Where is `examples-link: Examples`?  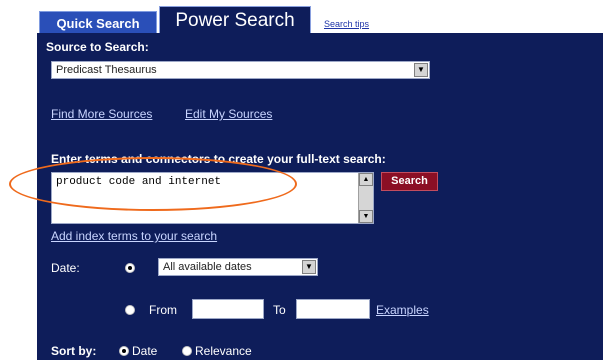 examples-link: Examples is located at coordinates (402, 310).